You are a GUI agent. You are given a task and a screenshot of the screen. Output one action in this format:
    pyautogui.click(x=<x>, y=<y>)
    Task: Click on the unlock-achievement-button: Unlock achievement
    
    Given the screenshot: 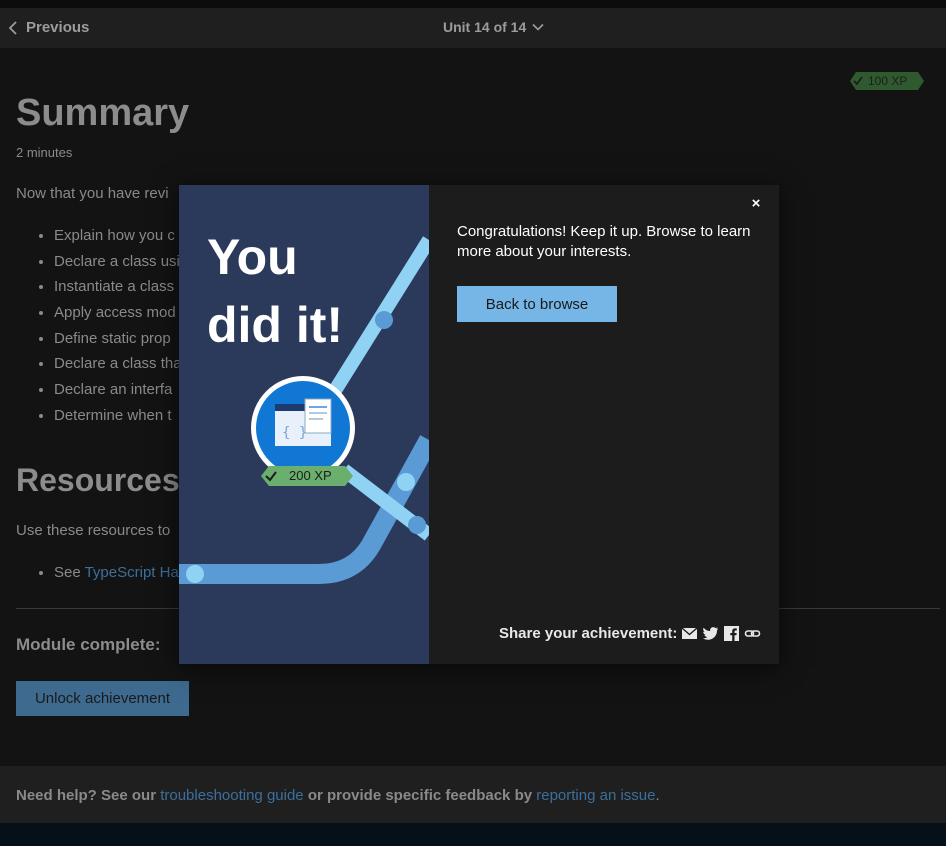 What is the action you would take?
    pyautogui.click(x=102, y=698)
    